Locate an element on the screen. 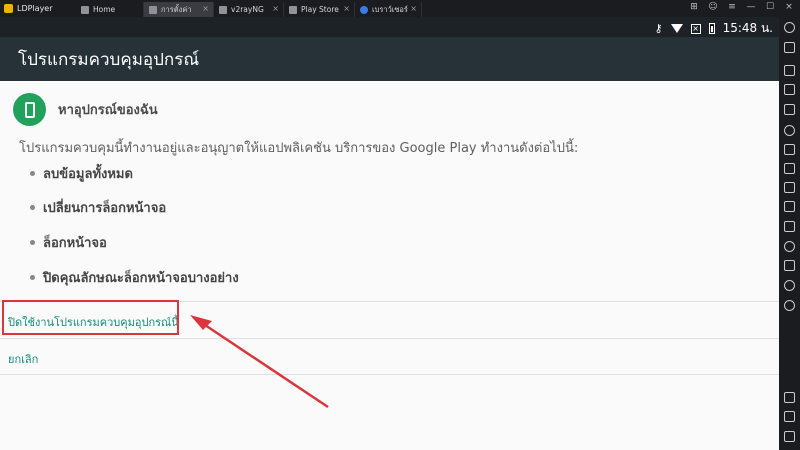 This screenshot has width=800, height=450. battery-icon is located at coordinates (711, 28).